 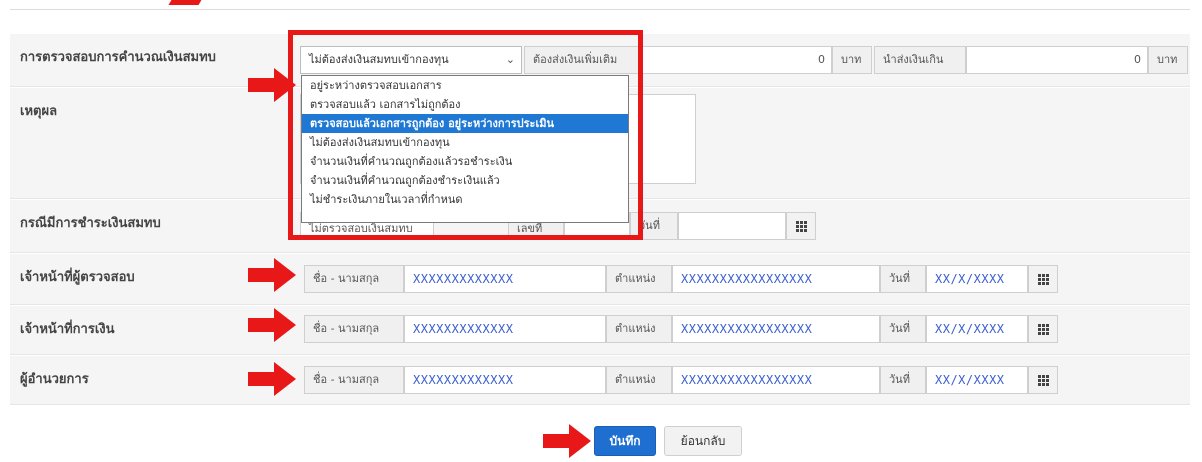 I want to click on page-header, so click(x=600, y=5).